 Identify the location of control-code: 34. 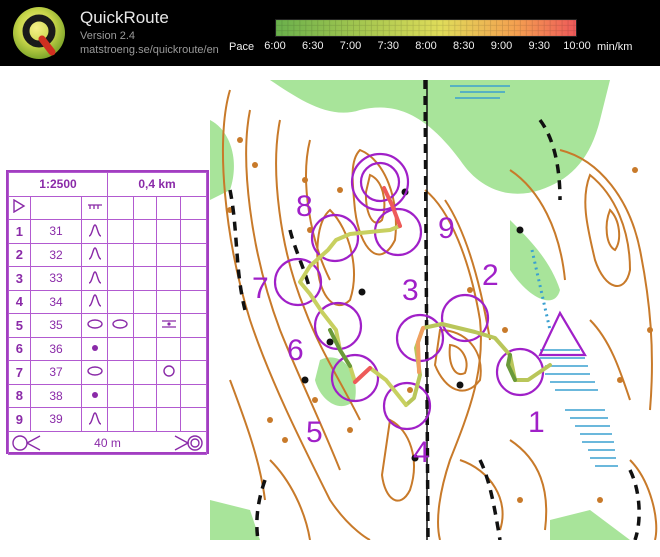
(56, 301).